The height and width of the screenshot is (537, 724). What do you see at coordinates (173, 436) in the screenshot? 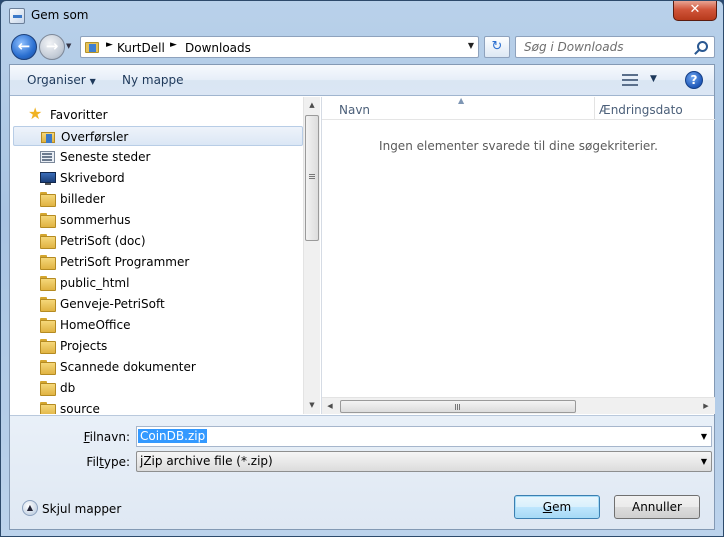
I see `filename-value: CoinDB.zip` at bounding box center [173, 436].